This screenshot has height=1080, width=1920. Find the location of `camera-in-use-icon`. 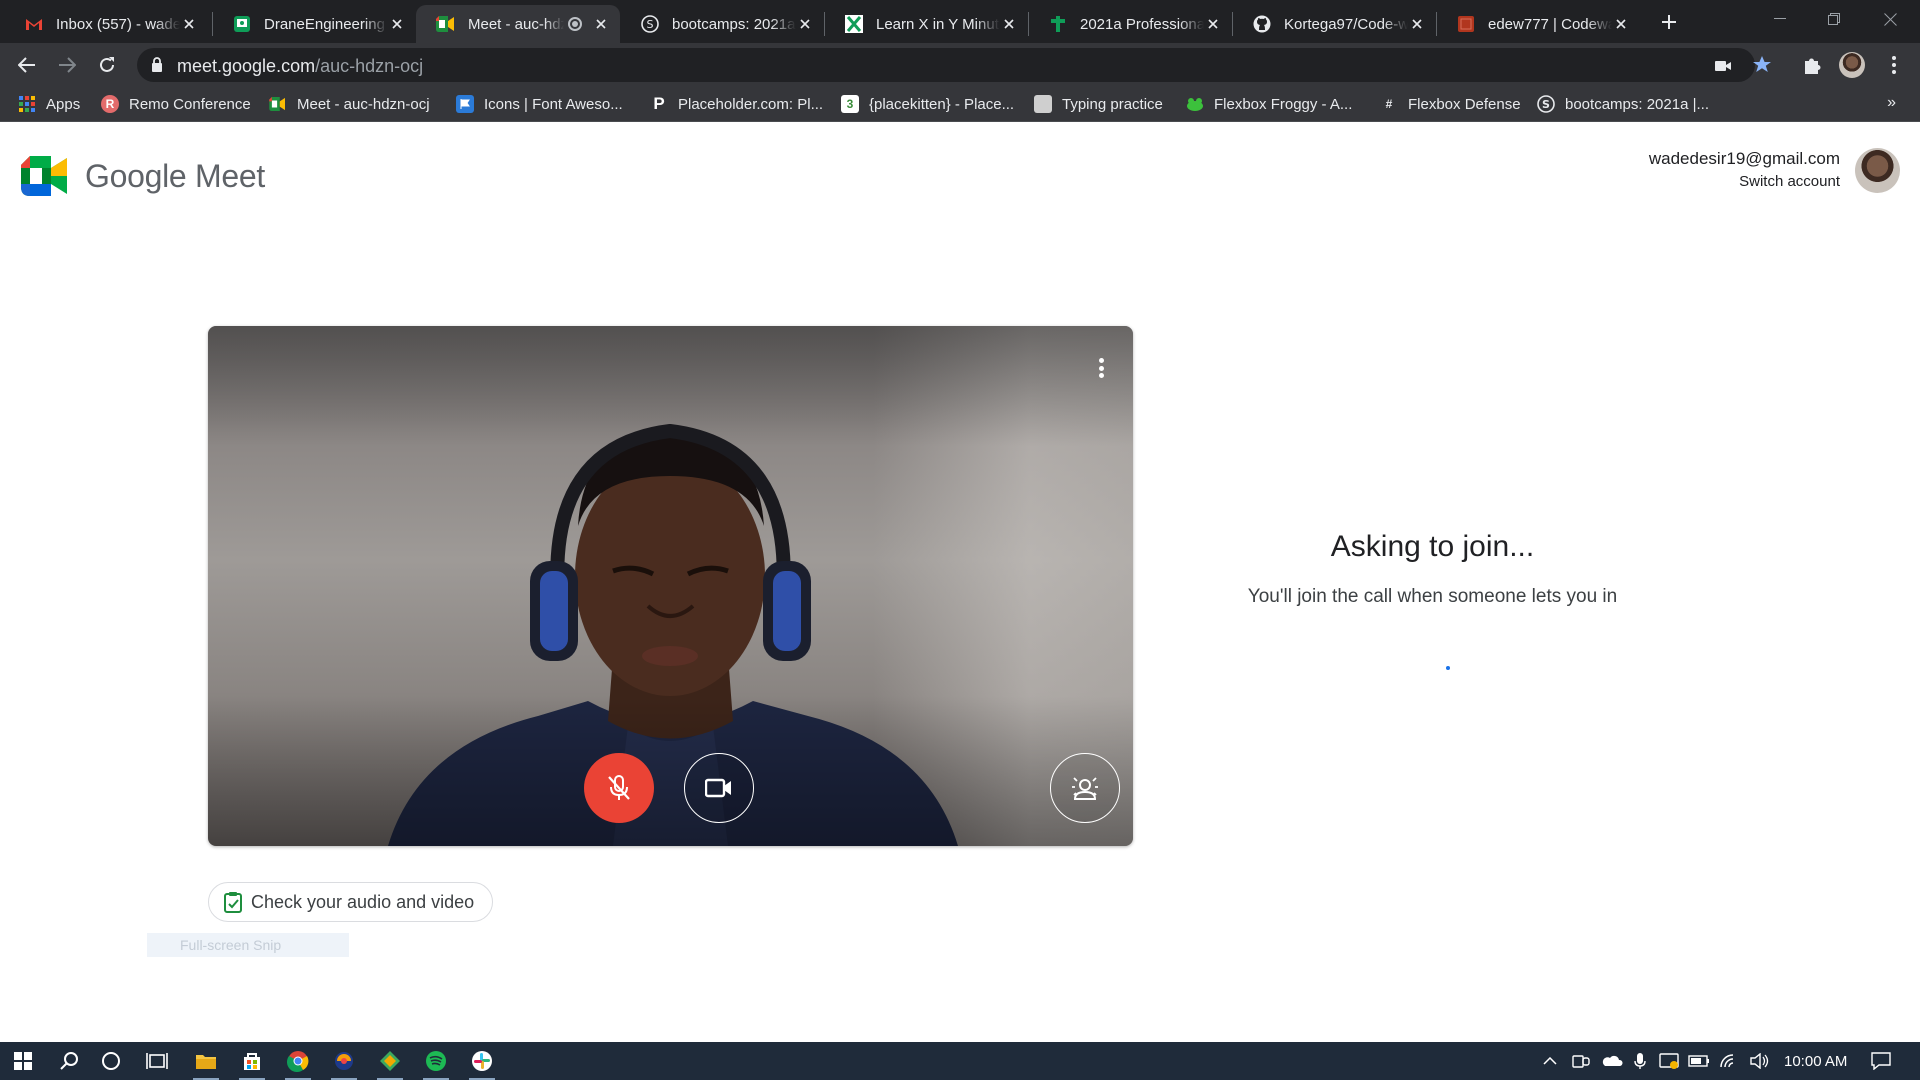

camera-in-use-icon is located at coordinates (1723, 66).